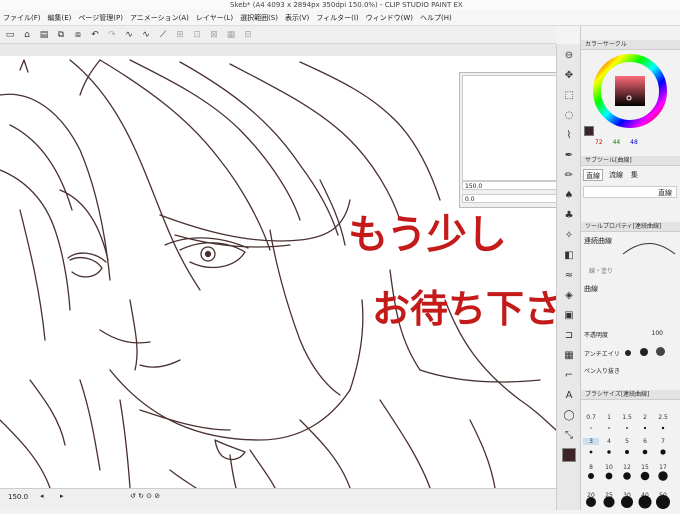 The height and width of the screenshot is (514, 680). Describe the element at coordinates (510, 185) in the screenshot. I see `navigator-zoom-field: 150.0` at that location.